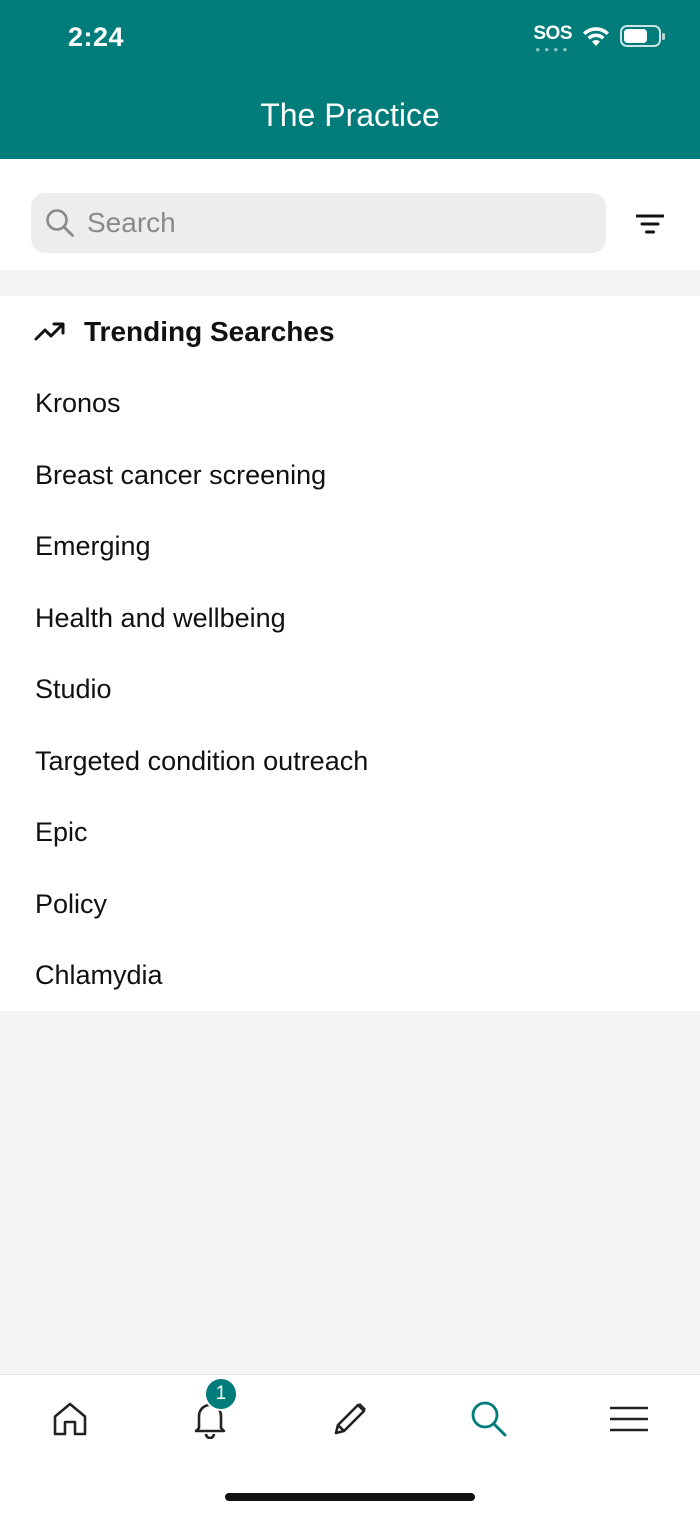  I want to click on notification-badge: 1, so click(221, 1394).